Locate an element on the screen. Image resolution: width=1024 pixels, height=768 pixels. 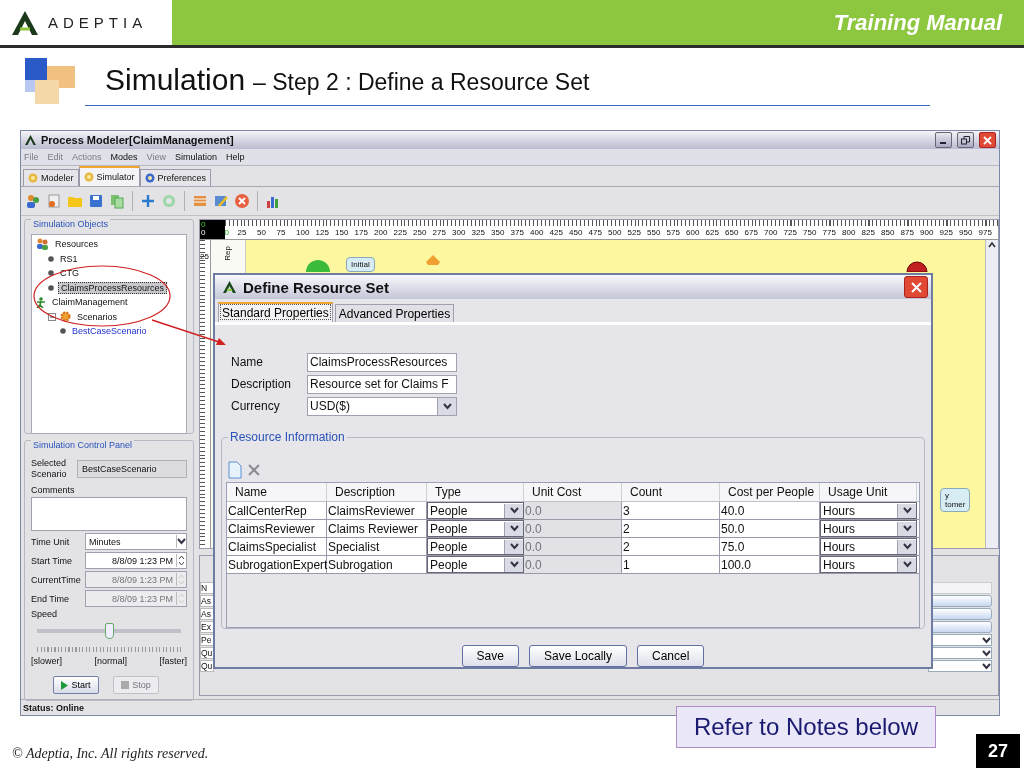
minimize-button is located at coordinates (943, 140).